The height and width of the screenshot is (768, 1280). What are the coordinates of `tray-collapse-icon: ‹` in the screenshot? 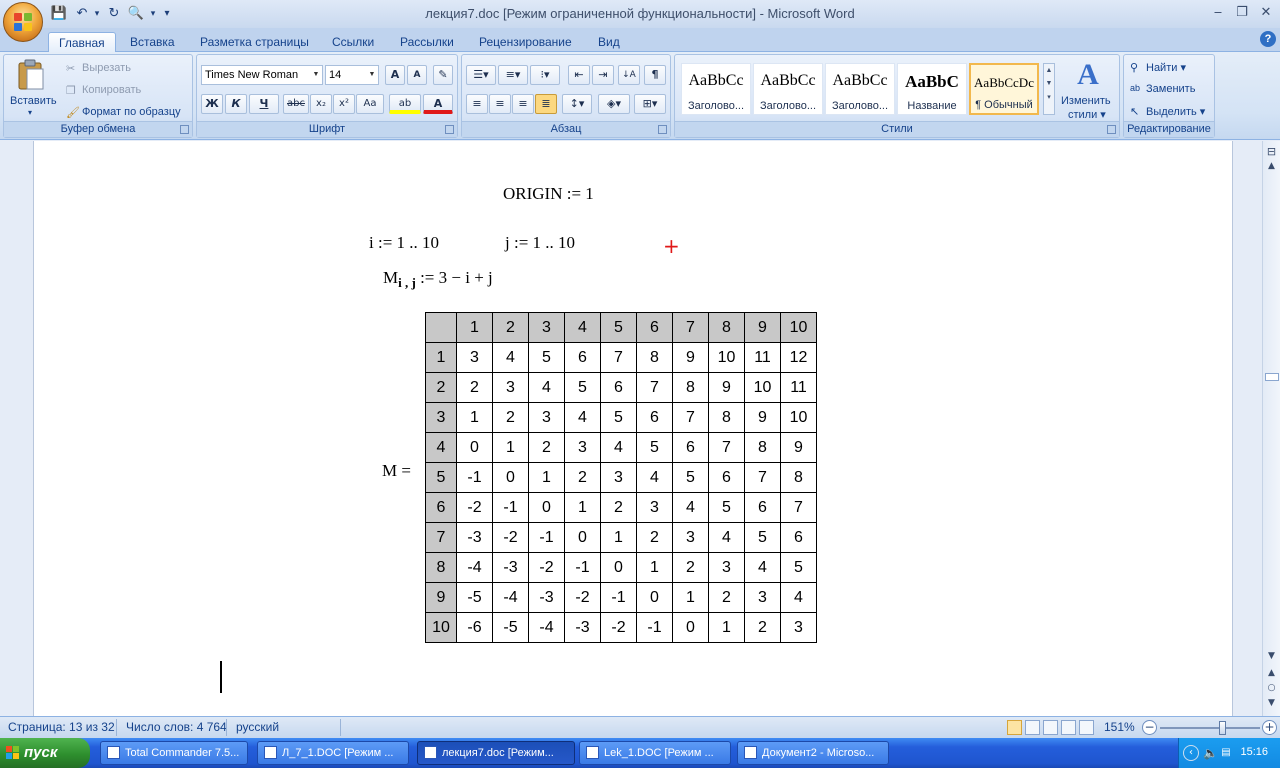 It's located at (1191, 753).